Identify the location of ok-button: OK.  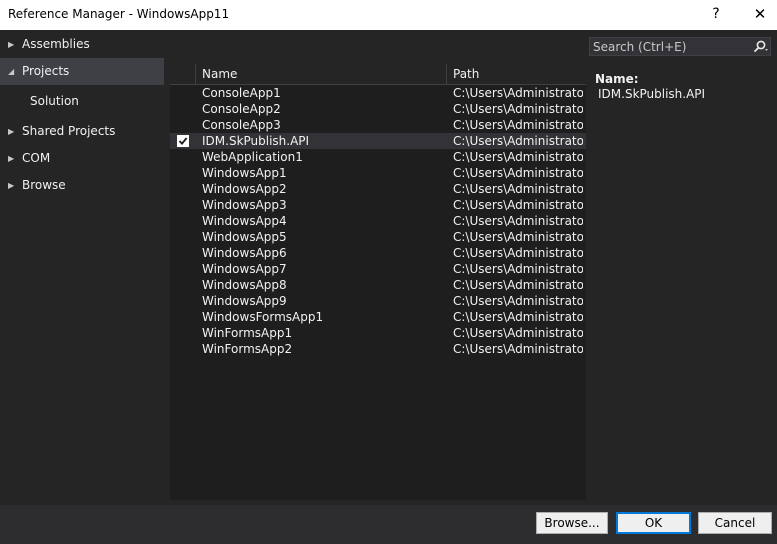
(653, 523).